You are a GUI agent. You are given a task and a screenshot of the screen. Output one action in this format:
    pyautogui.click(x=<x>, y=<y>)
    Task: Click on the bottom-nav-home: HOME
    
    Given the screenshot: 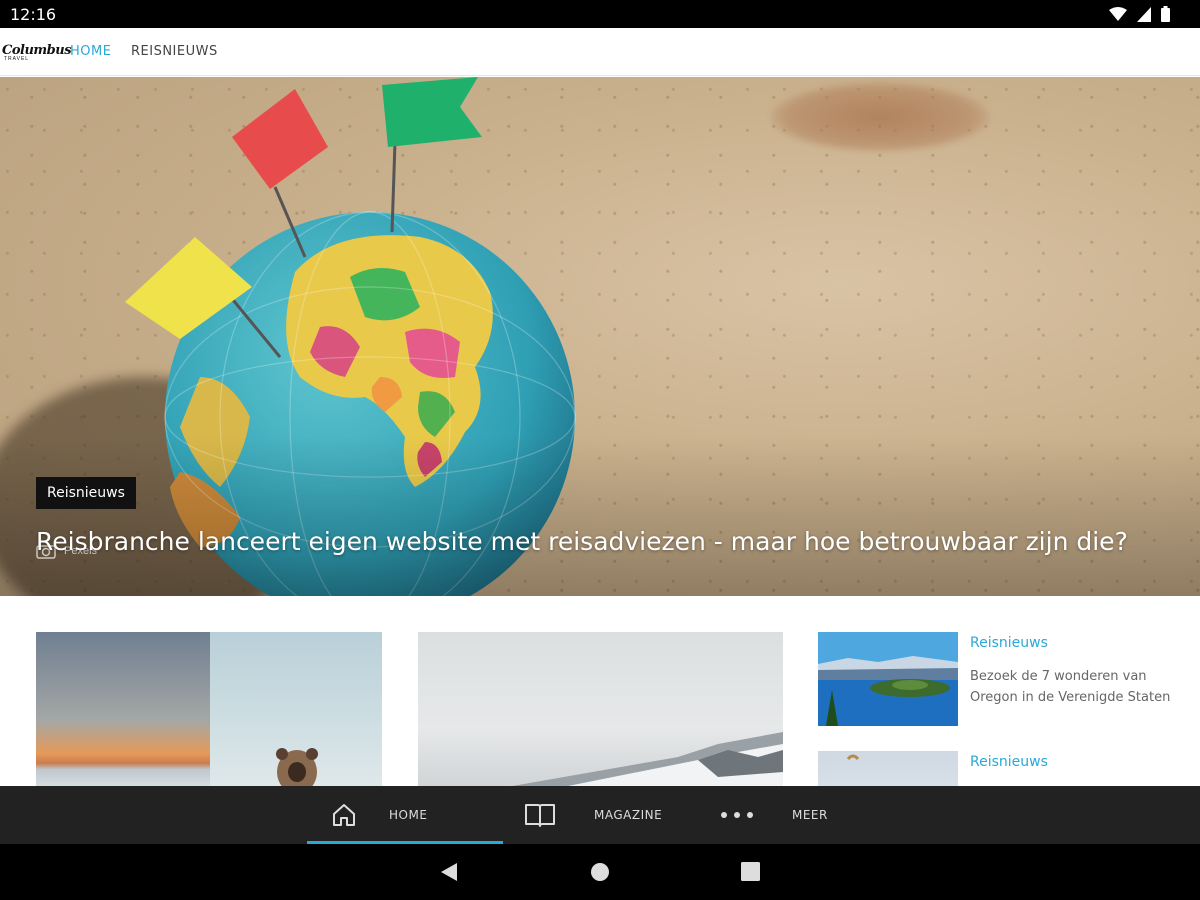 What is the action you would take?
    pyautogui.click(x=405, y=815)
    